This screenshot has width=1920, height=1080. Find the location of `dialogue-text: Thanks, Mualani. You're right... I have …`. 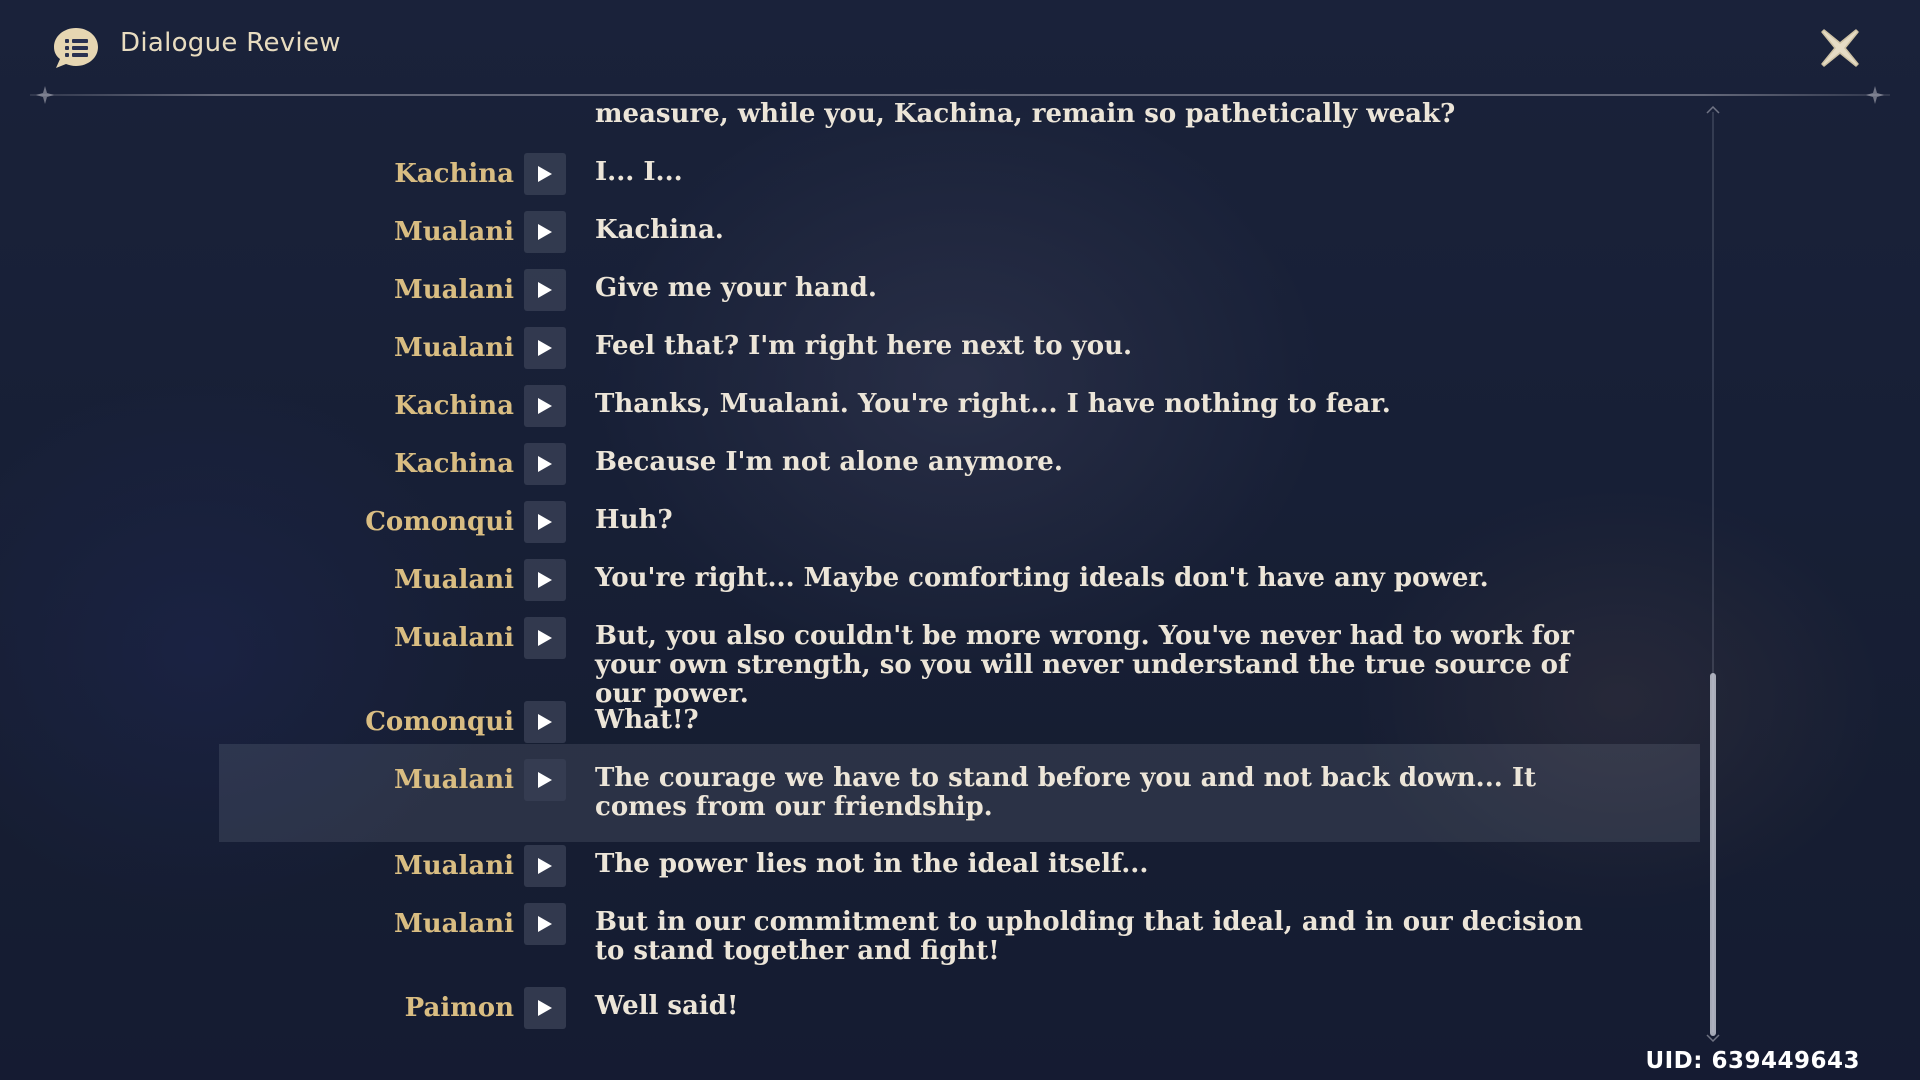

dialogue-text: Thanks, Mualani. You're right... I have … is located at coordinates (993, 404).